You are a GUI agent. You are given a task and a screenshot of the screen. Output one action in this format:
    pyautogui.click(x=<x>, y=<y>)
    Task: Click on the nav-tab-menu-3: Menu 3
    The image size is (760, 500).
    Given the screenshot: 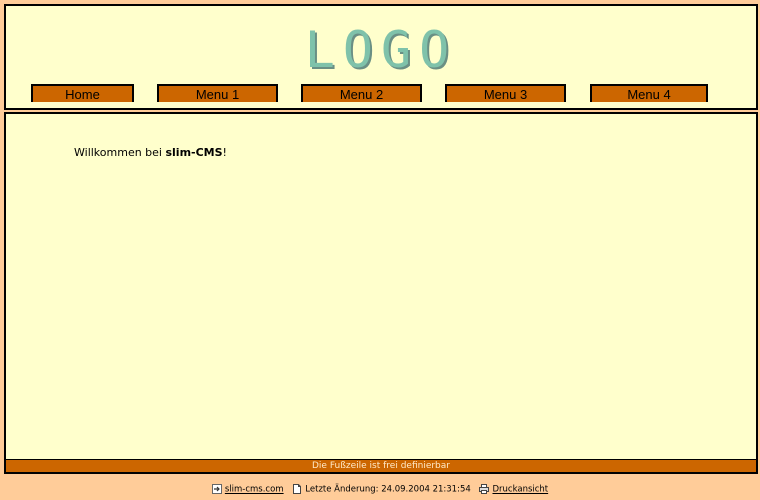 What is the action you would take?
    pyautogui.click(x=505, y=93)
    